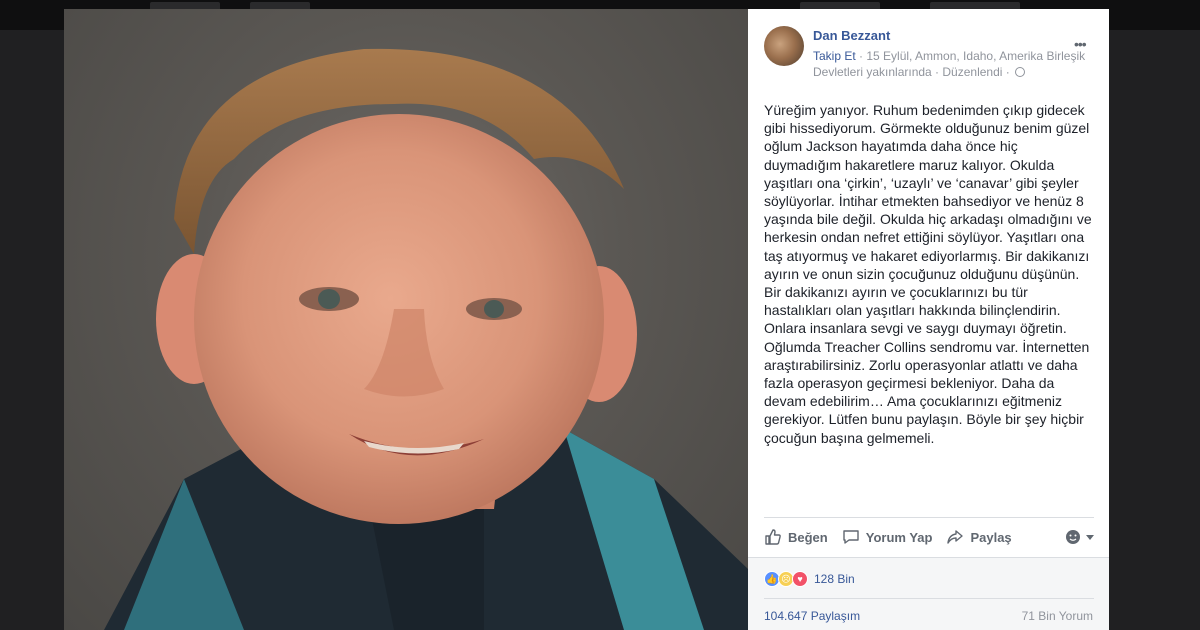 The height and width of the screenshot is (630, 1200). I want to click on like-button: Beğen, so click(796, 537).